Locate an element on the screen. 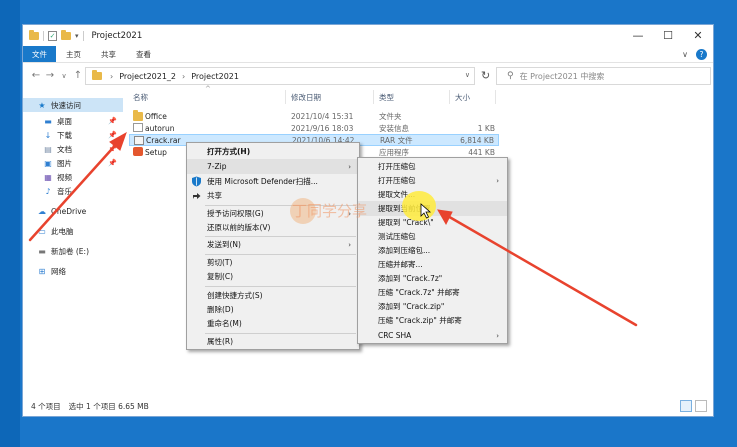 Image resolution: width=737 pixels, height=447 pixels. arrow-to-crack-file is located at coordinates (75, 190).